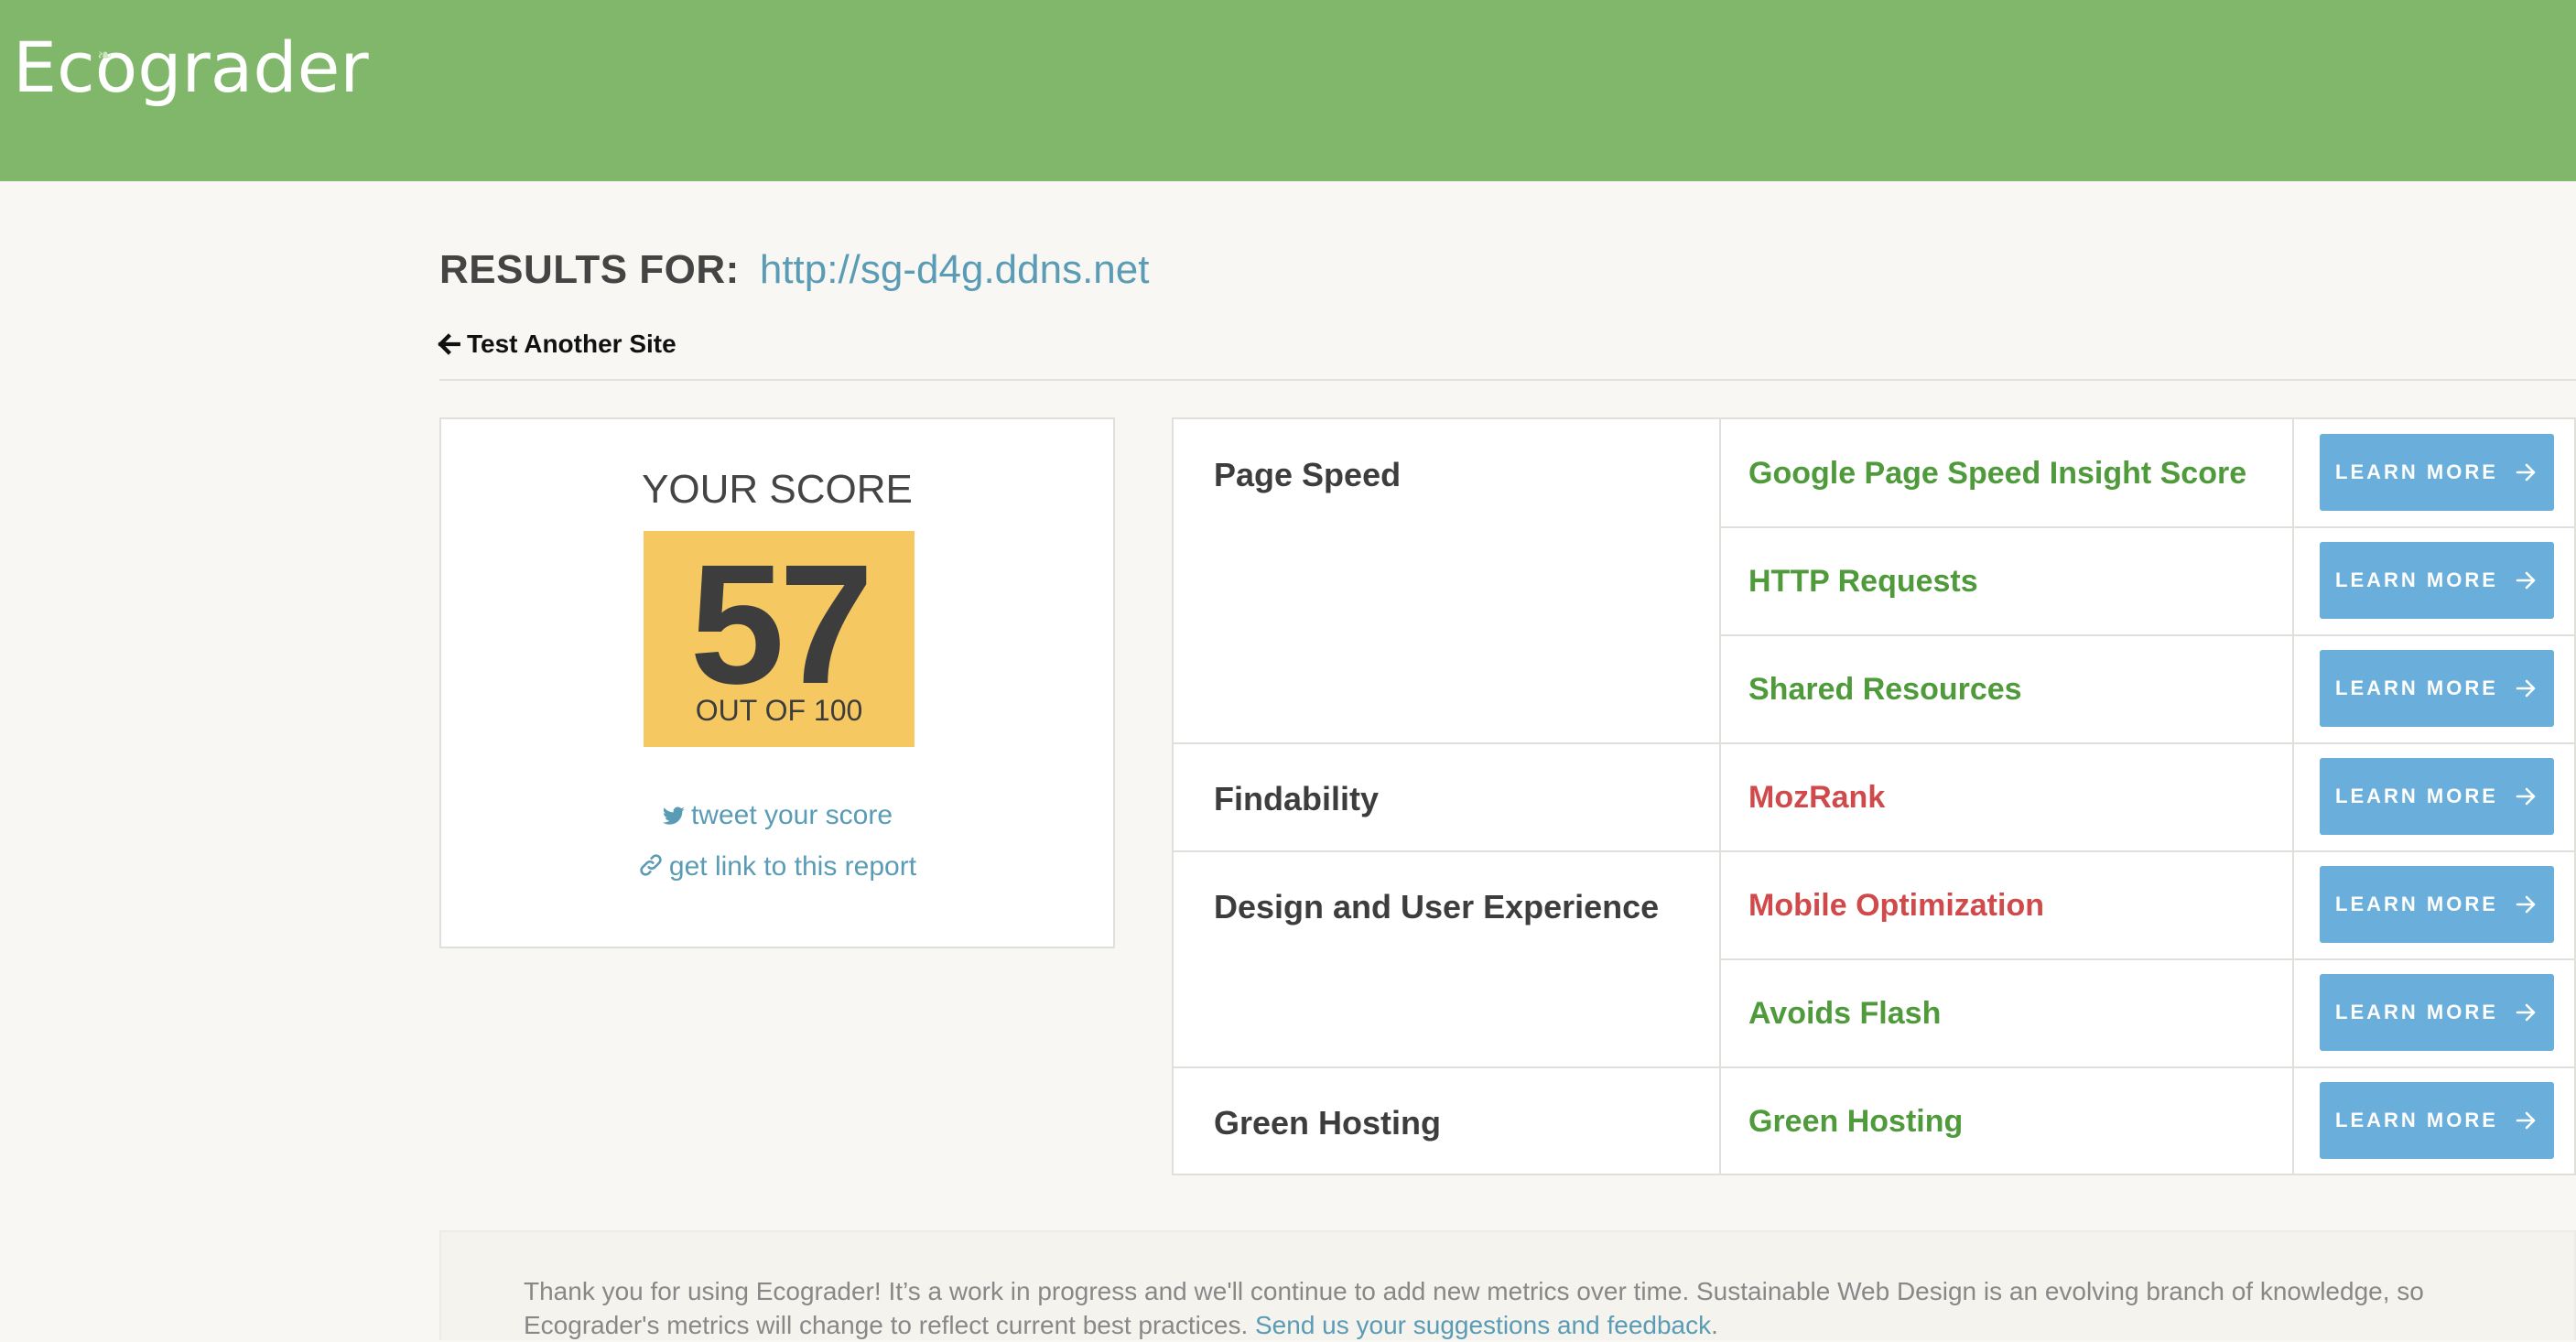 Image resolution: width=2576 pixels, height=1342 pixels. Describe the element at coordinates (793, 866) in the screenshot. I see `report-link-label: get link to this report` at that location.